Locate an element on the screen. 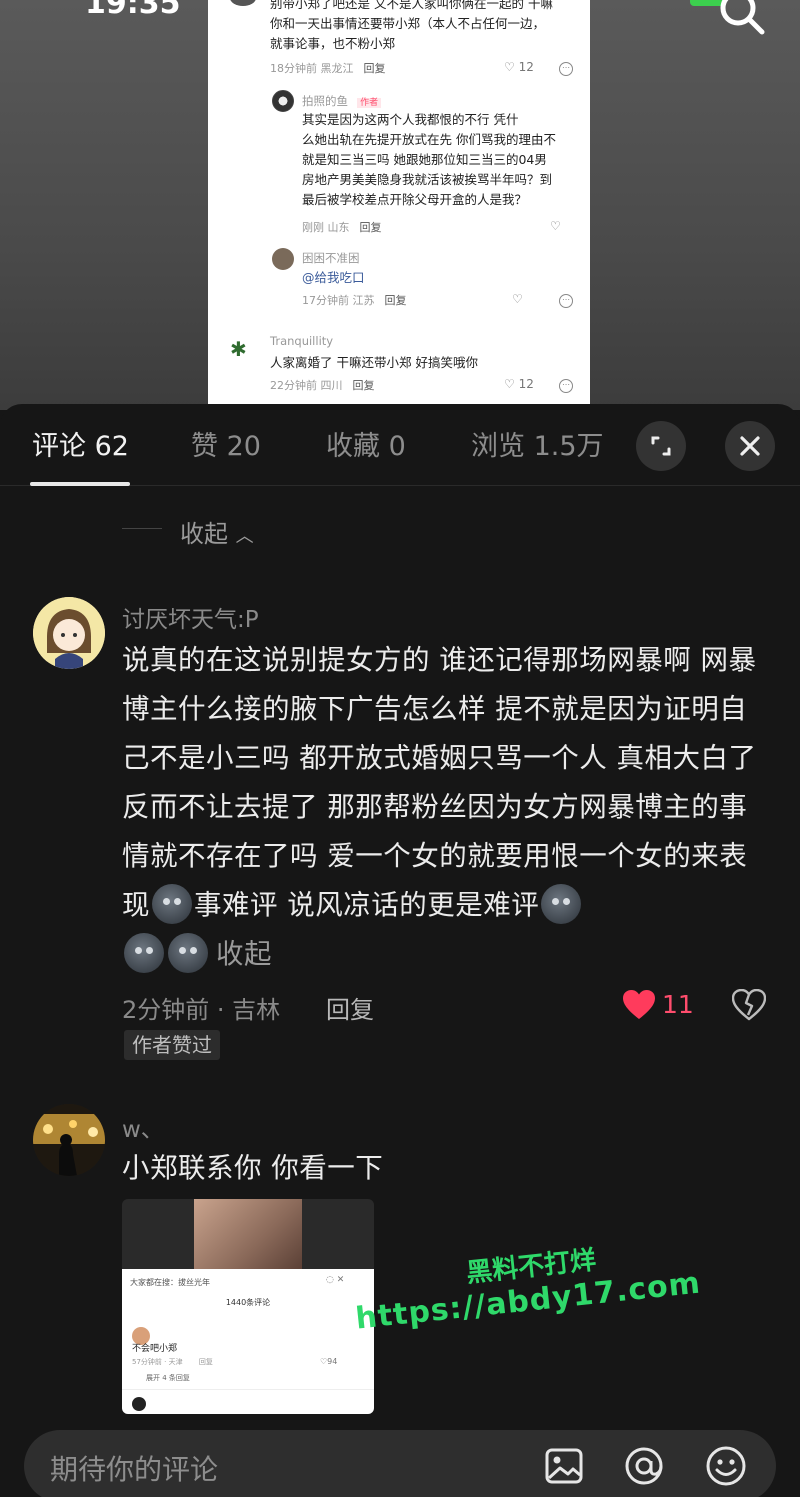 This screenshot has width=800, height=1497. mention-icon is located at coordinates (644, 1466).